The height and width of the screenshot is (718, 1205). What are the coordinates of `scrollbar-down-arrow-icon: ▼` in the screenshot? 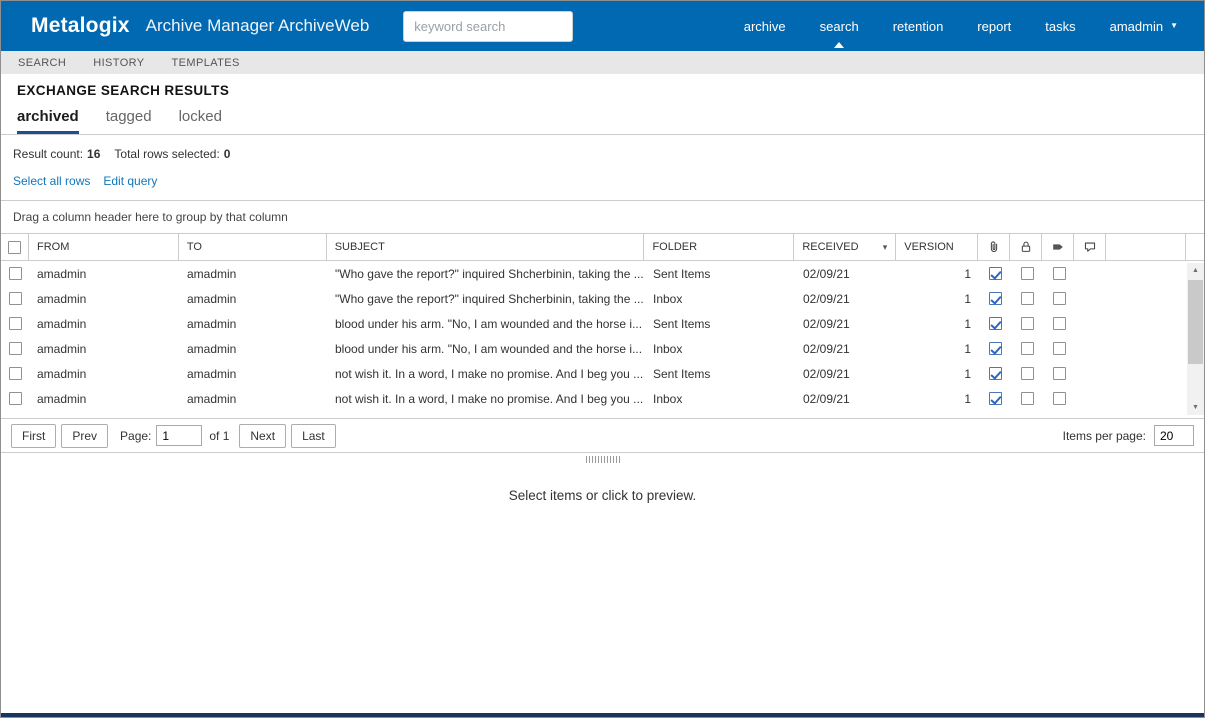 It's located at (1195, 407).